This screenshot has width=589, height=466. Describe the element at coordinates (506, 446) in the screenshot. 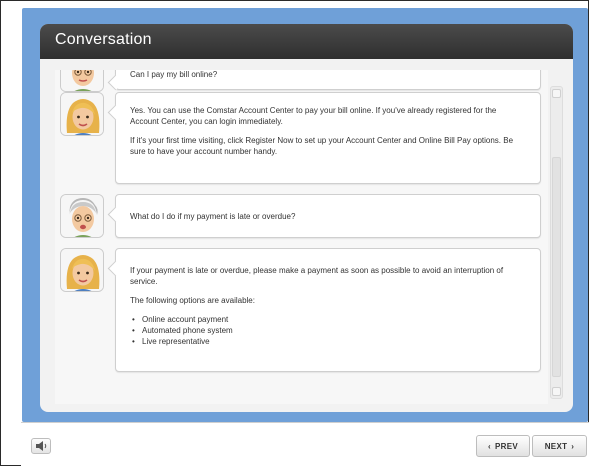

I see `prev-label: PREV` at that location.